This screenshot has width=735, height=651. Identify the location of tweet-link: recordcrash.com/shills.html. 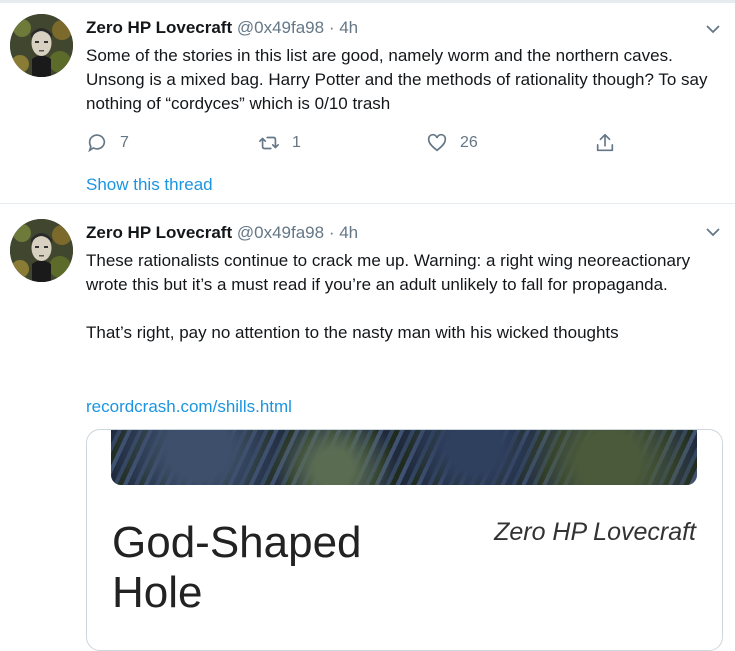
(189, 407).